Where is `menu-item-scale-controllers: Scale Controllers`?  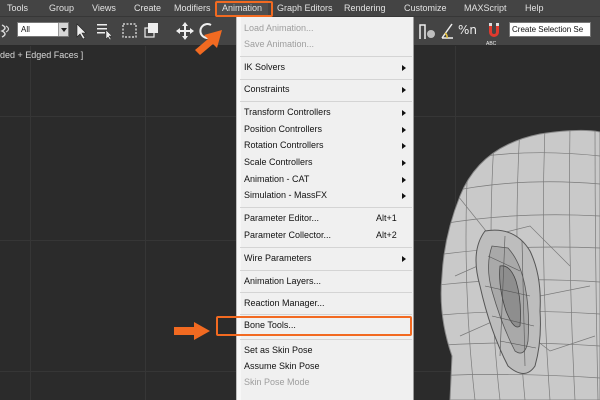
menu-item-scale-controllers: Scale Controllers is located at coordinates (278, 162).